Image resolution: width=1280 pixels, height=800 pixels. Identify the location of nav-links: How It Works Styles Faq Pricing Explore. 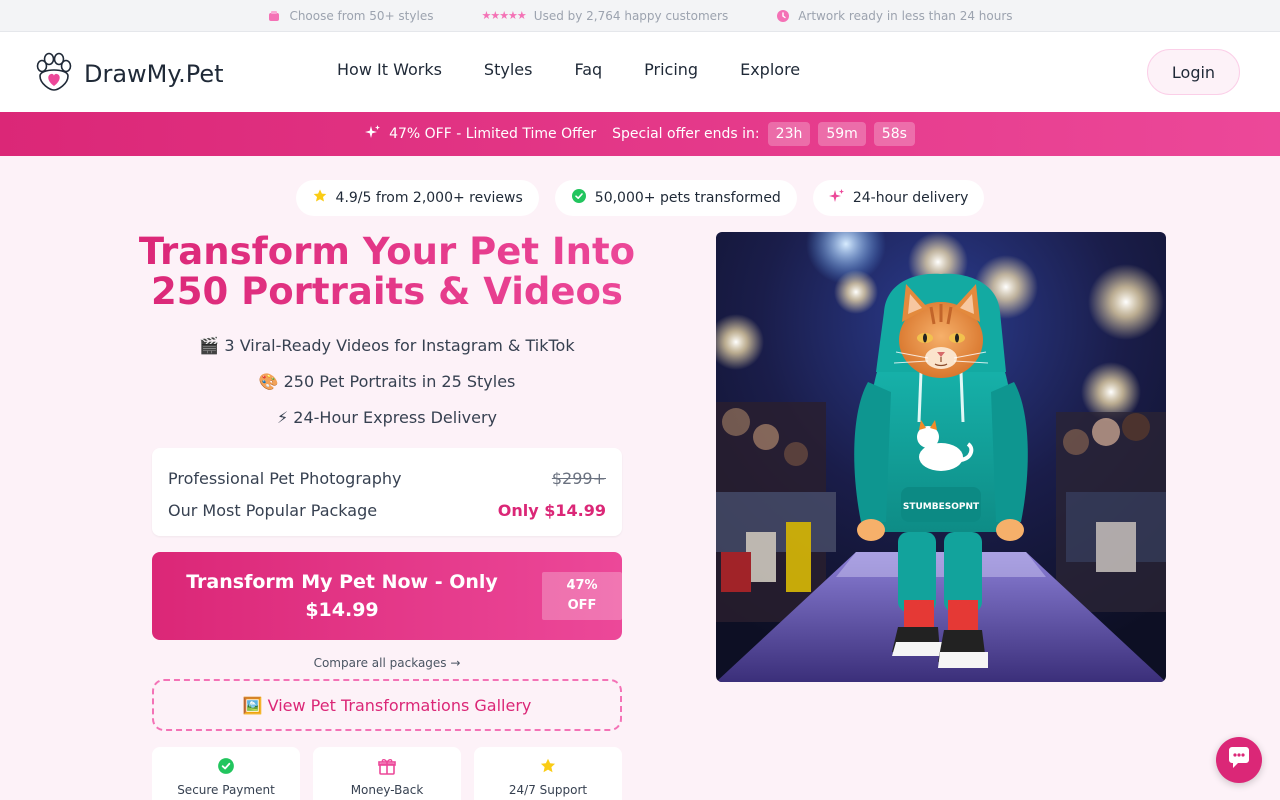
(568, 69).